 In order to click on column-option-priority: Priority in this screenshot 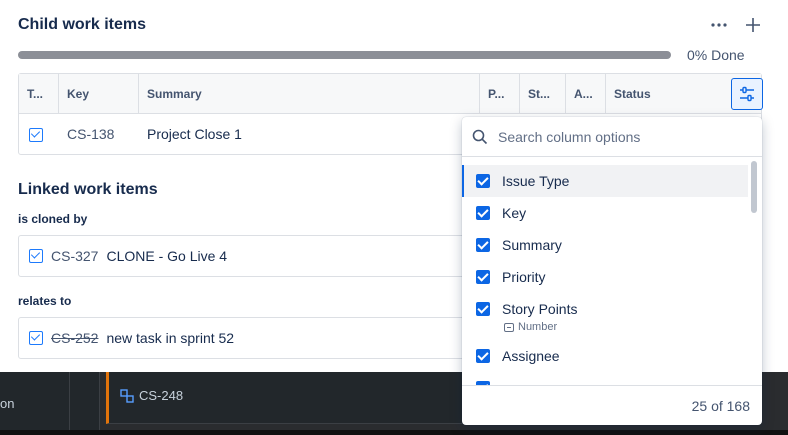, I will do `click(605, 277)`.